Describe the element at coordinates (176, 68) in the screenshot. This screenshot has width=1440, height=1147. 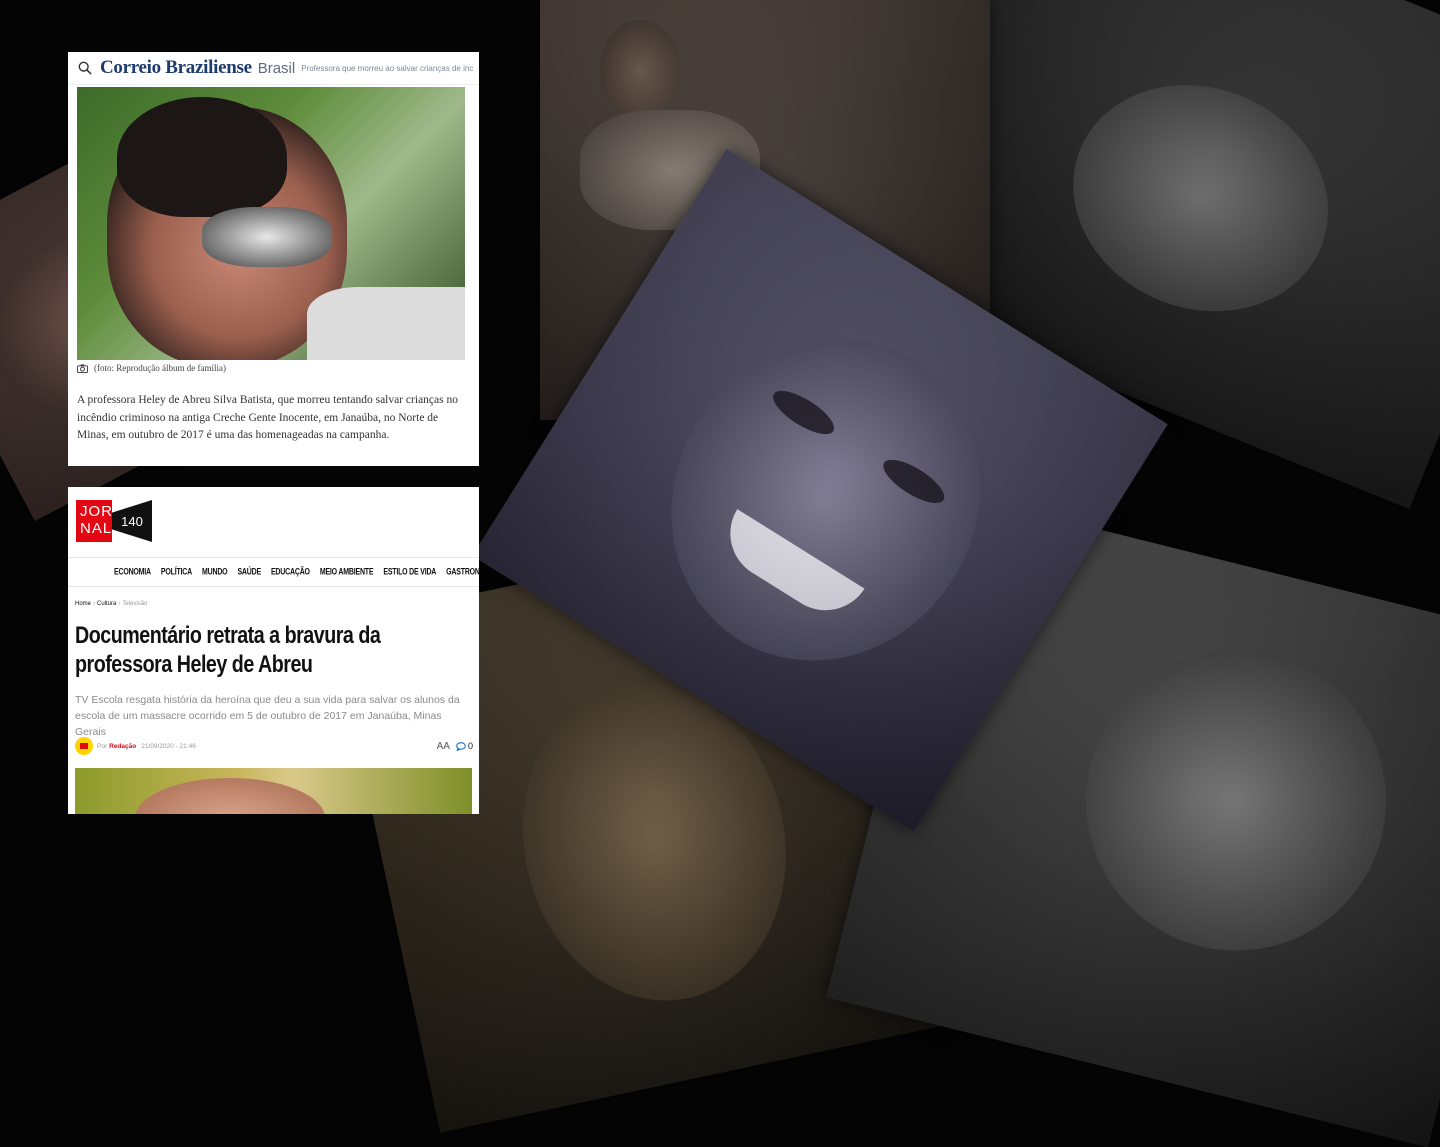
I see `correio-logo: Correio Braziliense` at that location.